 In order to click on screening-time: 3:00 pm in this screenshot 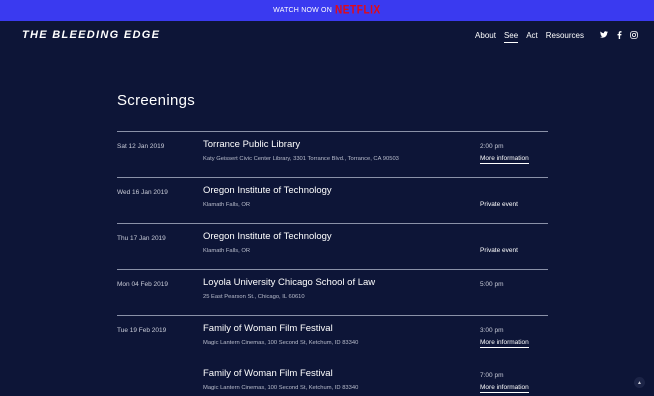, I will do `click(492, 330)`.